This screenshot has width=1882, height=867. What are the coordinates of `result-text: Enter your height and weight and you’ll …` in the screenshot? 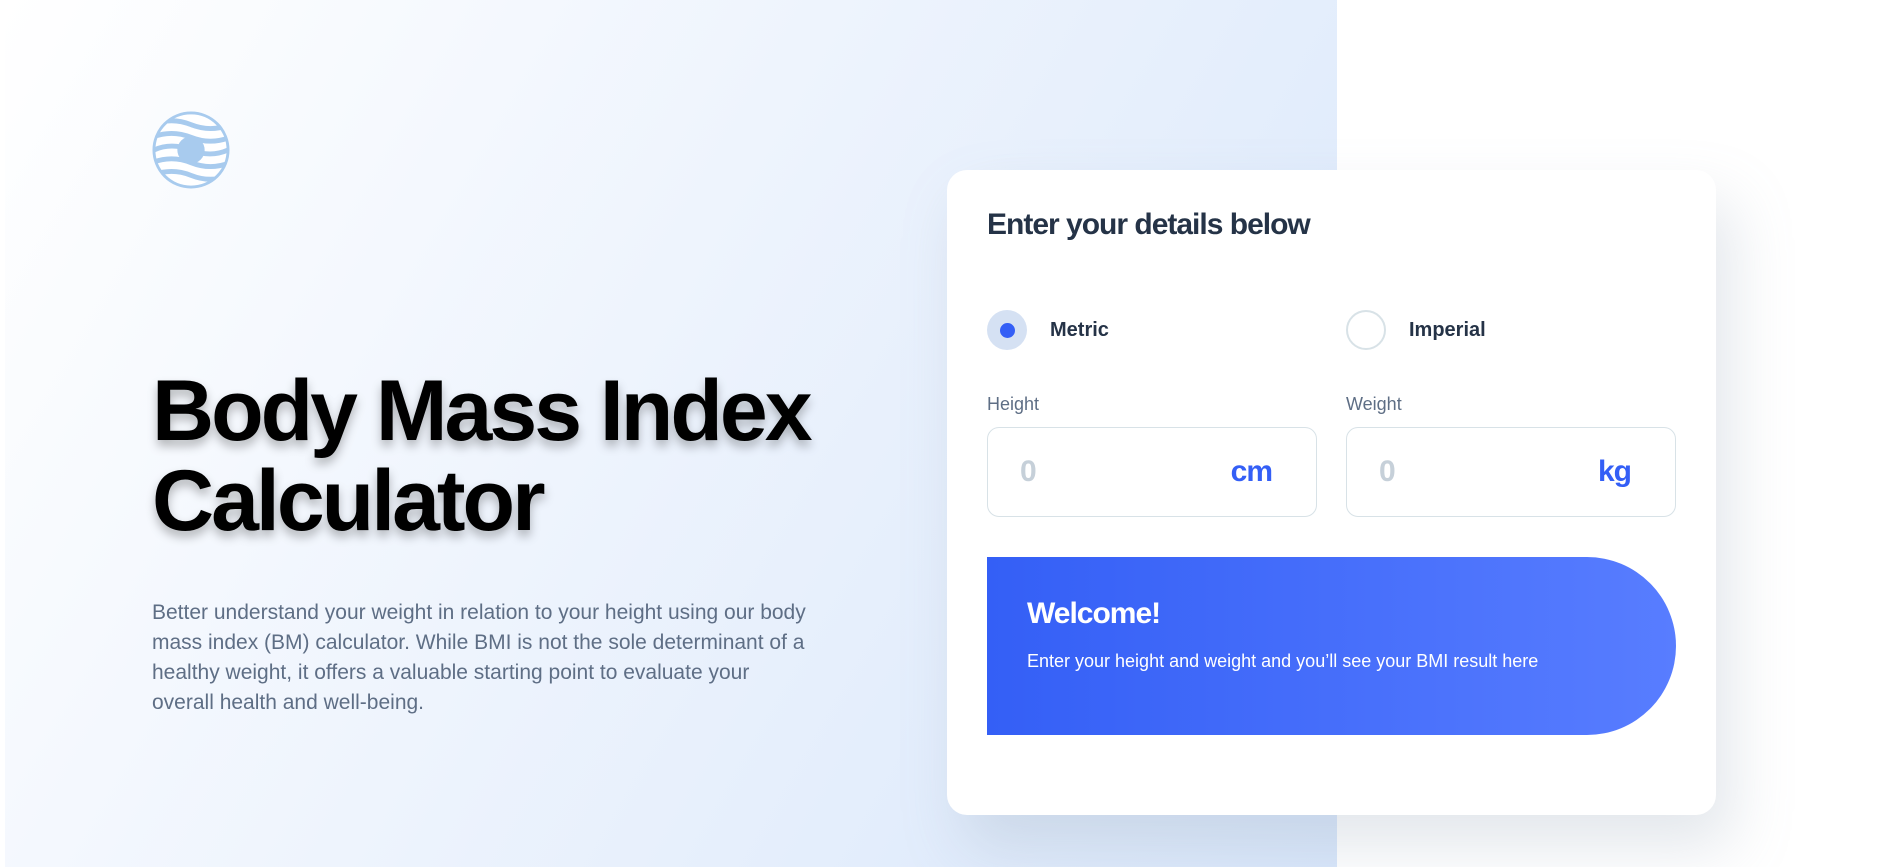 It's located at (1283, 661).